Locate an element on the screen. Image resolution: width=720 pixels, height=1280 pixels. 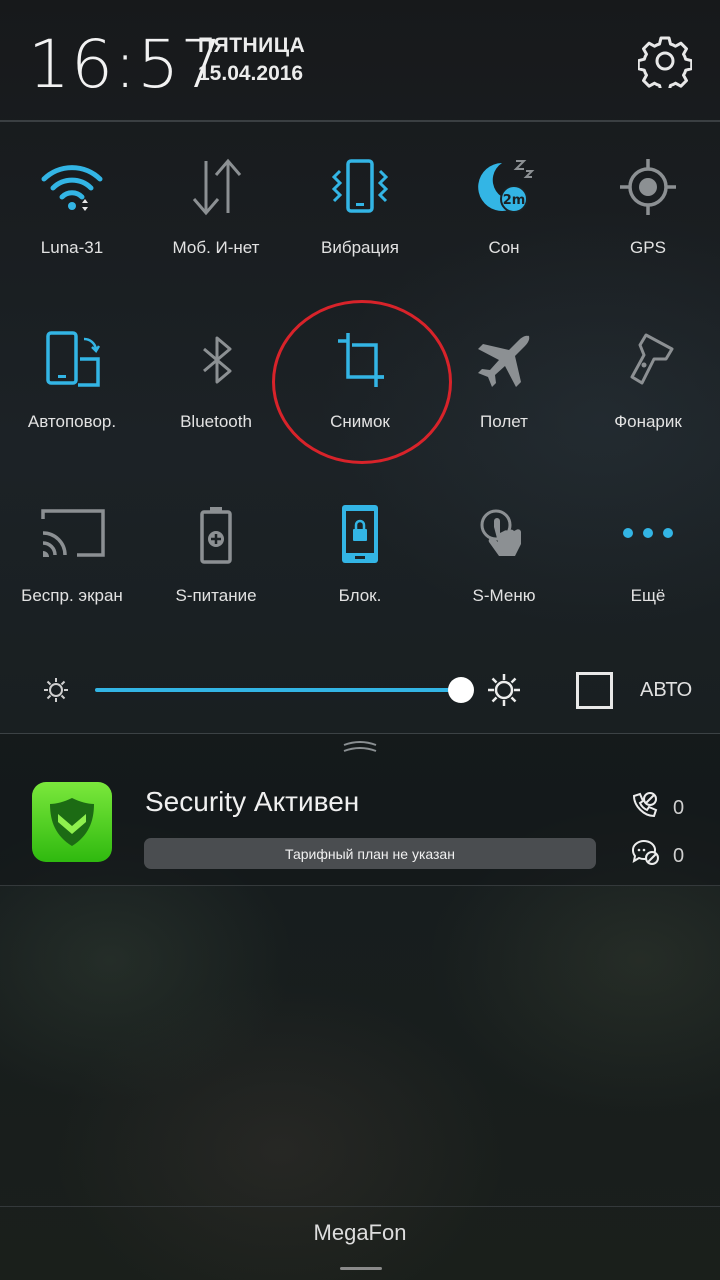
collapse-handle-icon is located at coordinates (360, 746).